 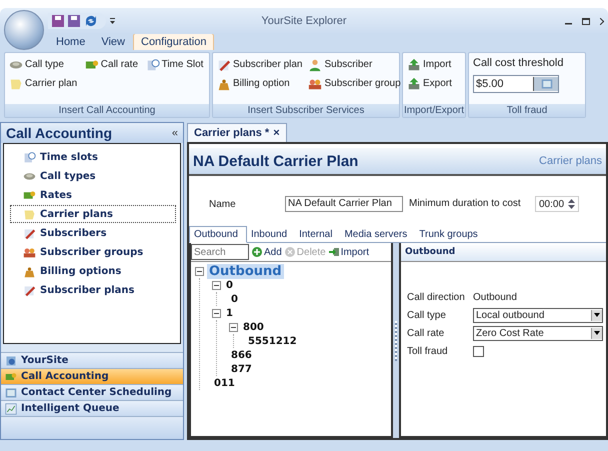 What do you see at coordinates (478, 351) in the screenshot?
I see `checkbox` at bounding box center [478, 351].